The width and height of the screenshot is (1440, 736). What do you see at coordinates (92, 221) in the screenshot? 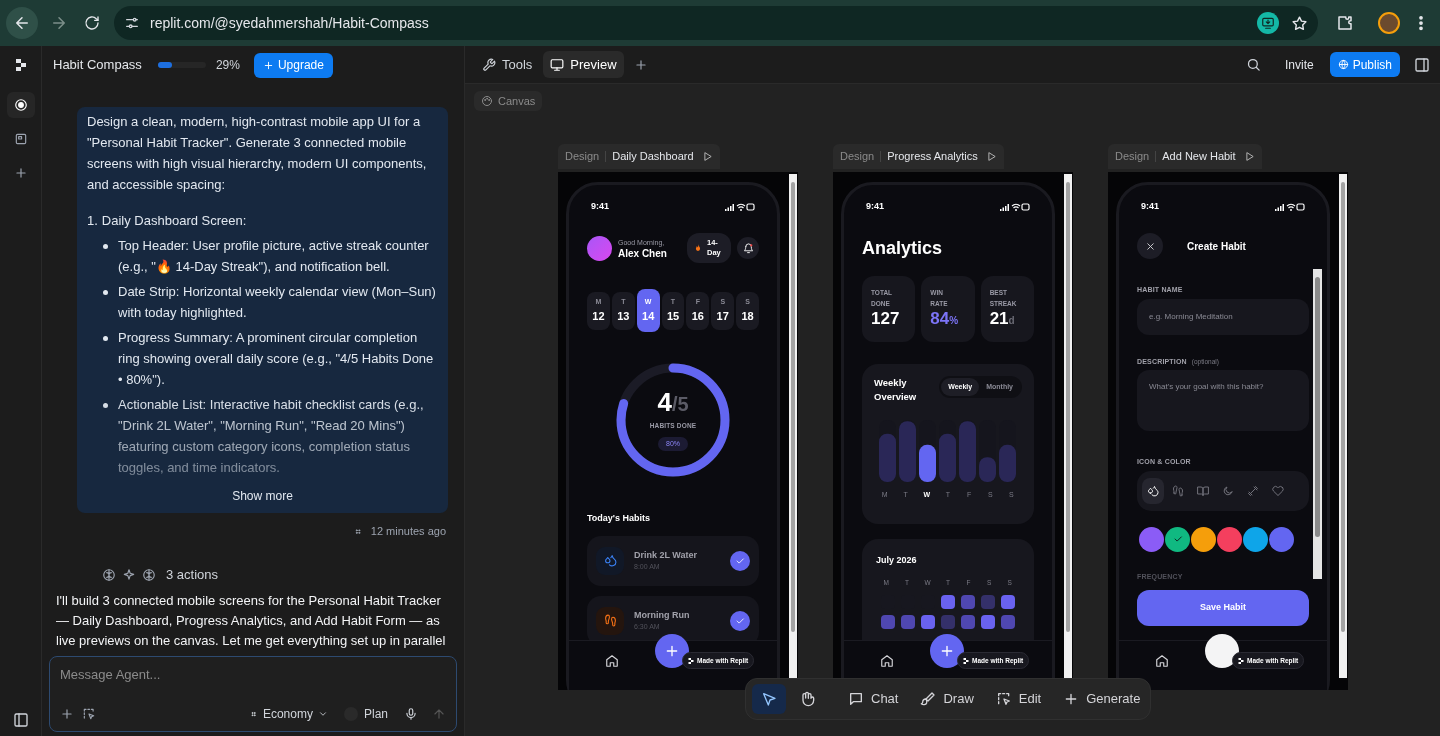
I see `list-number: 1.` at bounding box center [92, 221].